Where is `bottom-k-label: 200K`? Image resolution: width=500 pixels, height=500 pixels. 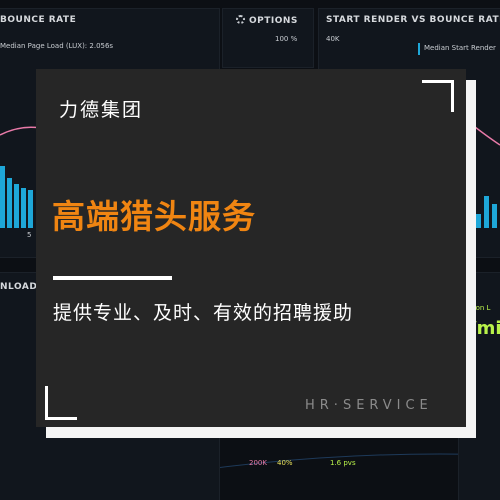 bottom-k-label: 200K is located at coordinates (258, 463).